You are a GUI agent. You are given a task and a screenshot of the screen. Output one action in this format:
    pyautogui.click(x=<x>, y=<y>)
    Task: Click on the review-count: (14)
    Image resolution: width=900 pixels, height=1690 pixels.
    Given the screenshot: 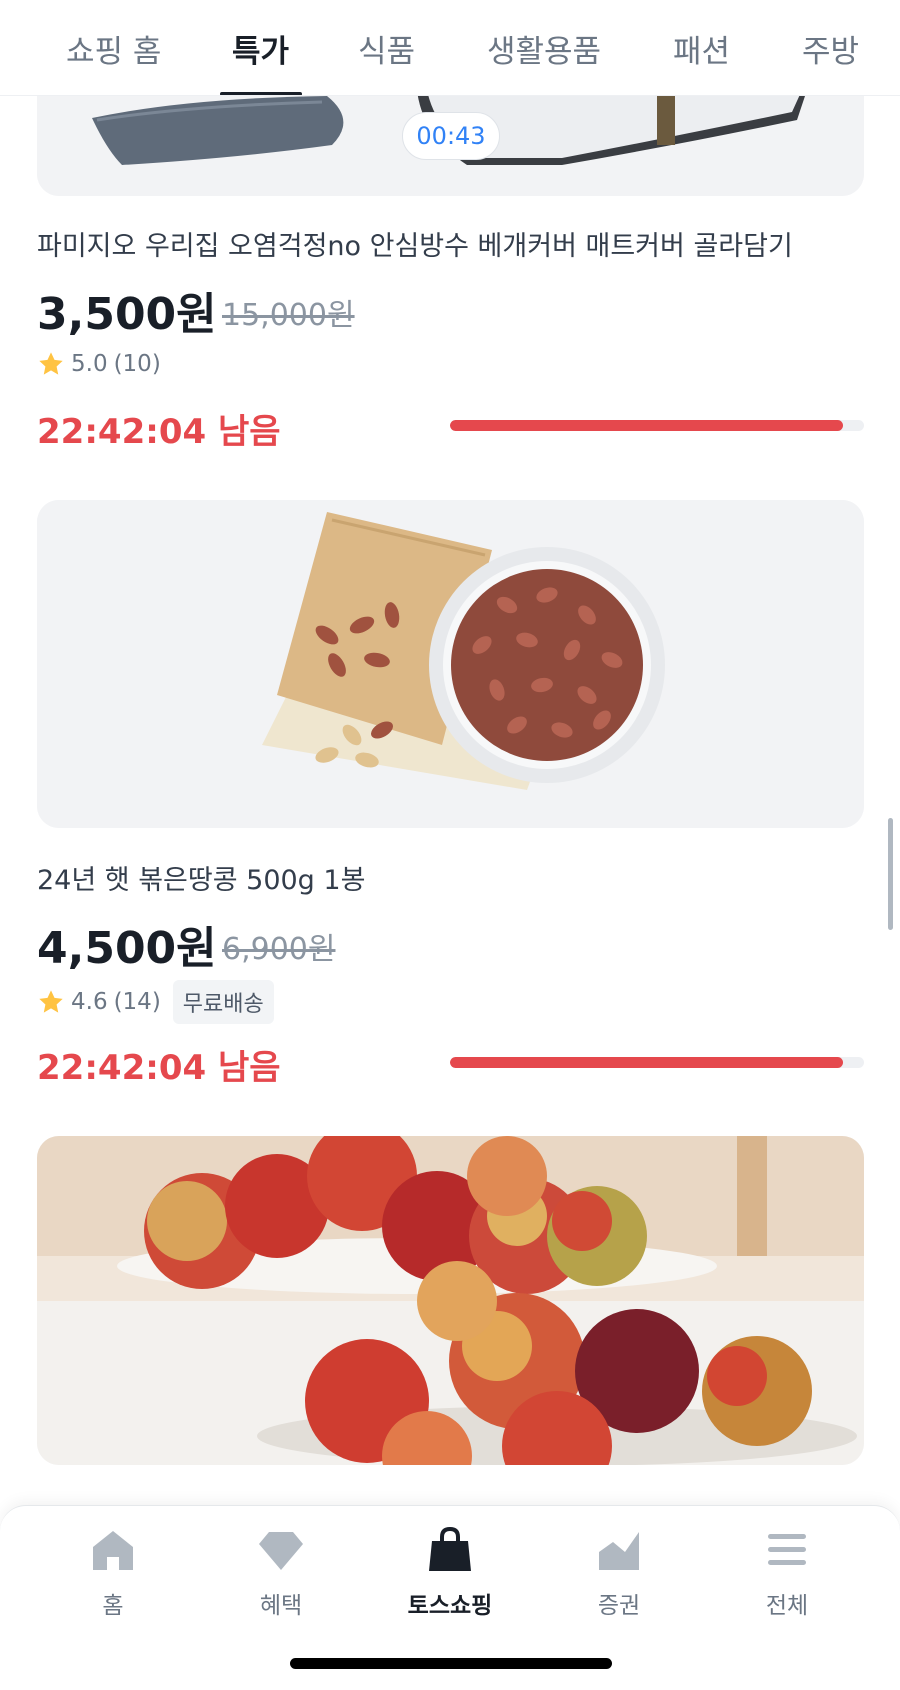 What is the action you would take?
    pyautogui.click(x=137, y=1002)
    